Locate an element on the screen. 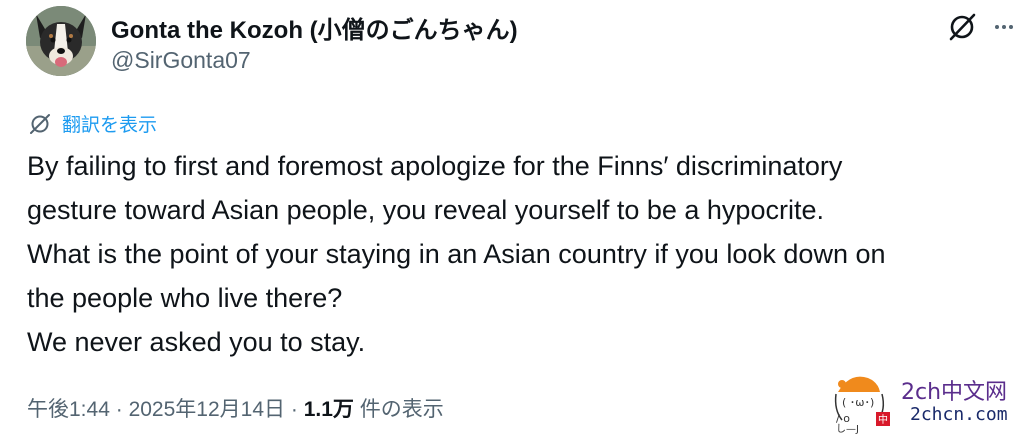 Image resolution: width=1023 pixels, height=444 pixels. grok-button is located at coordinates (962, 27).